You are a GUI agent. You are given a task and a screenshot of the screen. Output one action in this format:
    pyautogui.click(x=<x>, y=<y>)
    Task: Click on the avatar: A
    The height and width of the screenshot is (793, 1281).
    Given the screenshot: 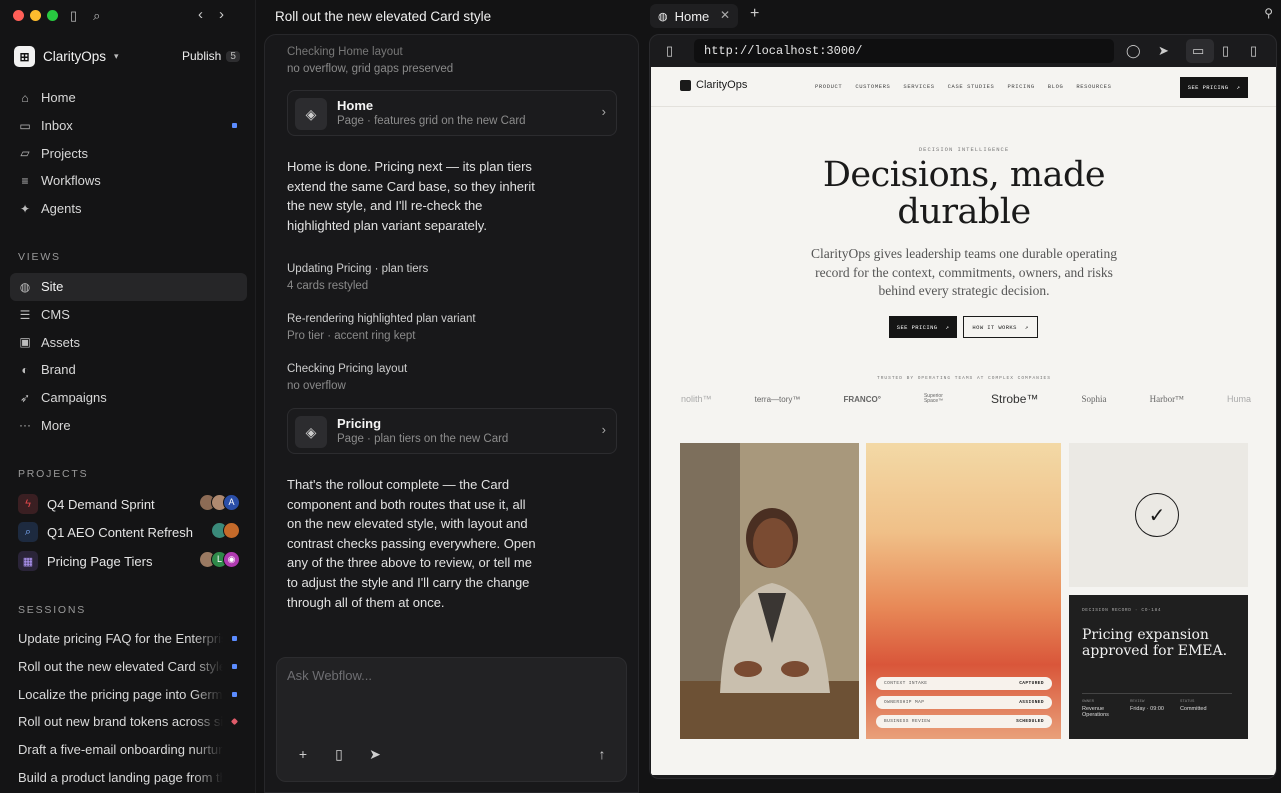 What is the action you would take?
    pyautogui.click(x=231, y=502)
    